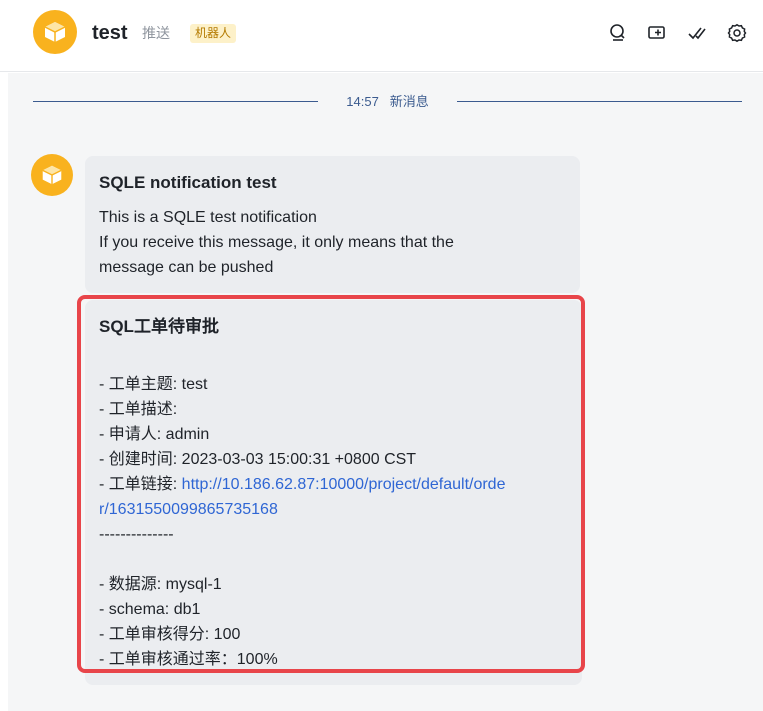 The height and width of the screenshot is (711, 763). I want to click on settings-icon, so click(737, 33).